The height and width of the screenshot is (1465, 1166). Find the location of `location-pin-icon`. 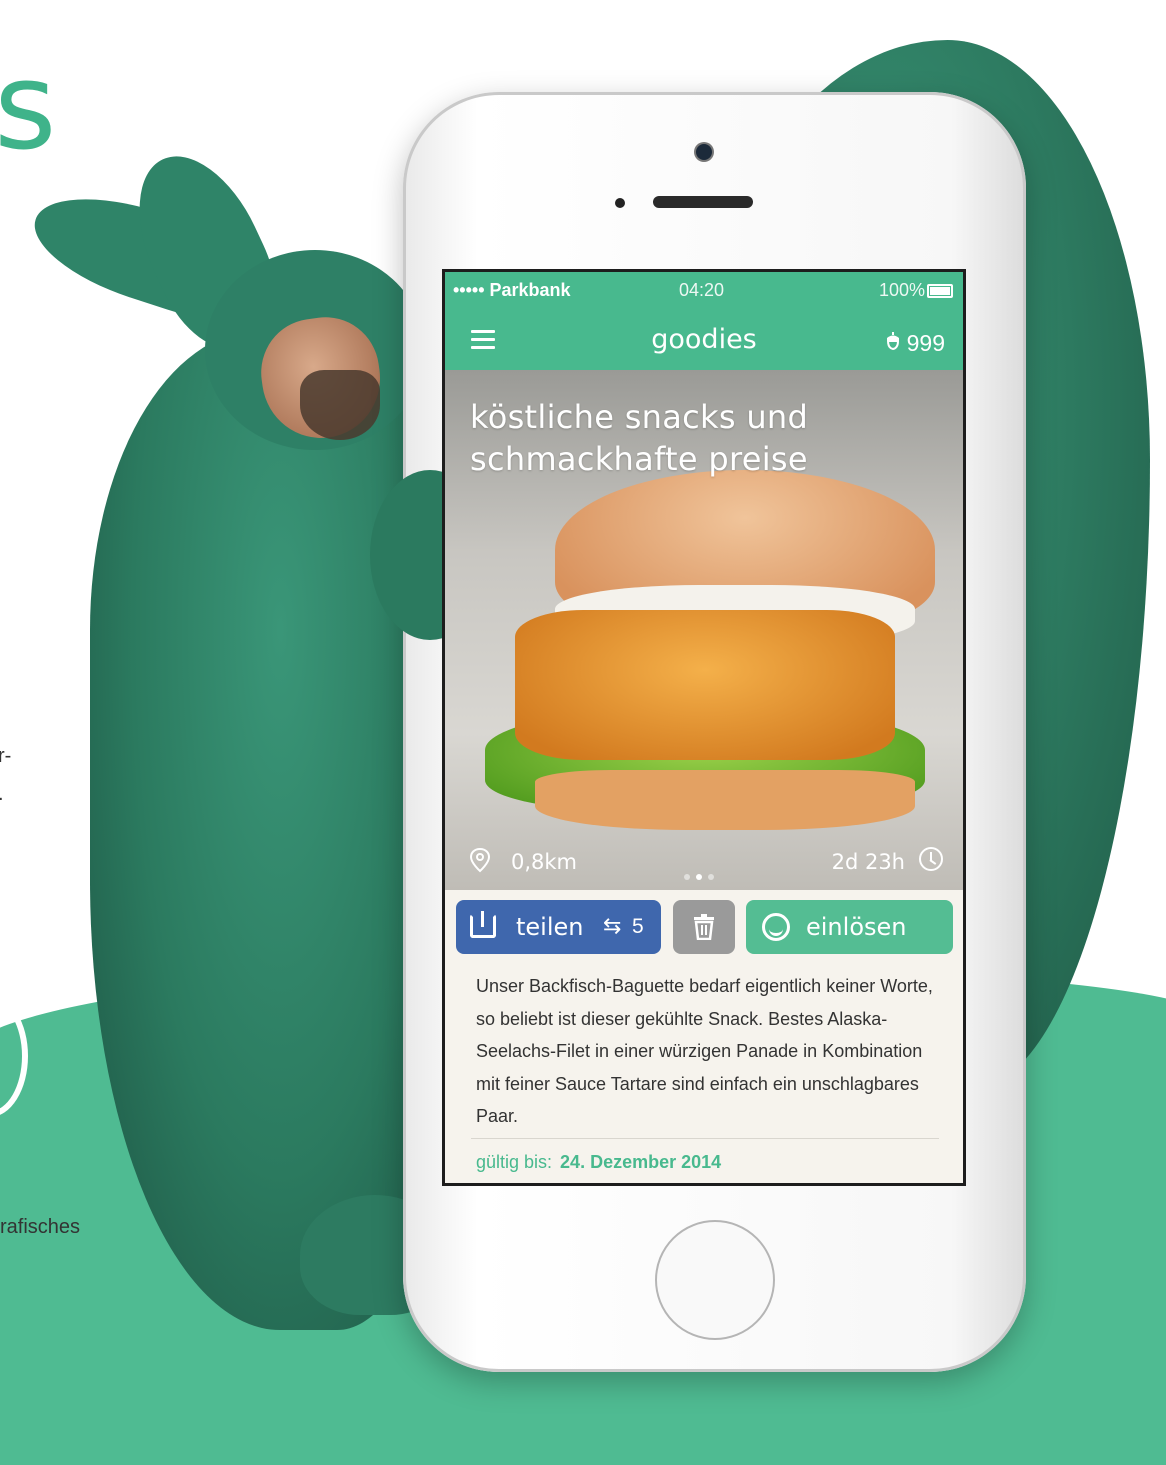

location-pin-icon is located at coordinates (480, 860).